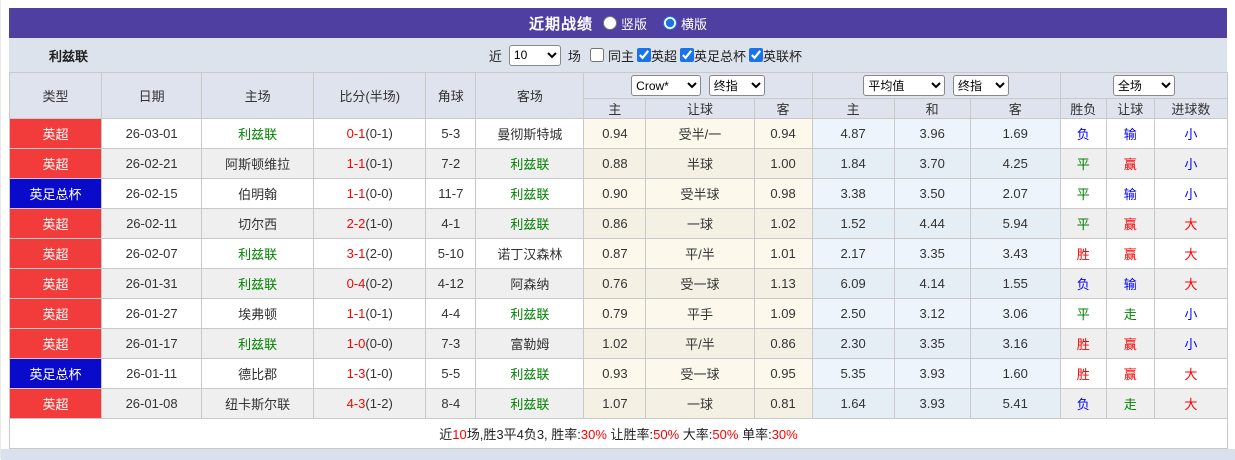 This screenshot has height=460, width=1235. What do you see at coordinates (1130, 193) in the screenshot?
I see `handicap-result-cell: 输` at bounding box center [1130, 193].